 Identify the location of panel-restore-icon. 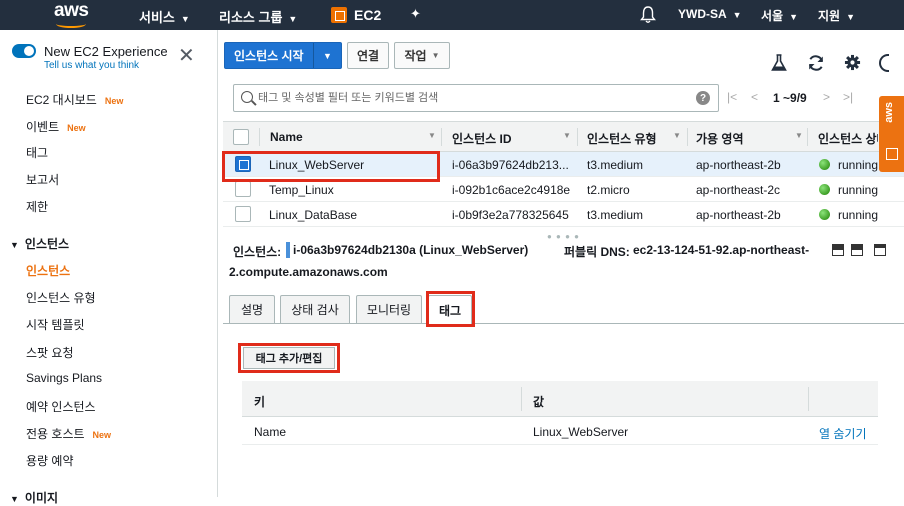
(857, 250).